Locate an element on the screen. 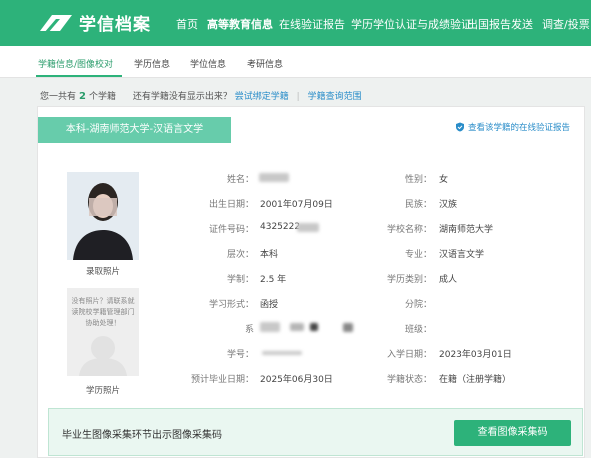 This screenshot has height=458, width=591. grad-label: 预计毕业日期： is located at coordinates (222, 380).